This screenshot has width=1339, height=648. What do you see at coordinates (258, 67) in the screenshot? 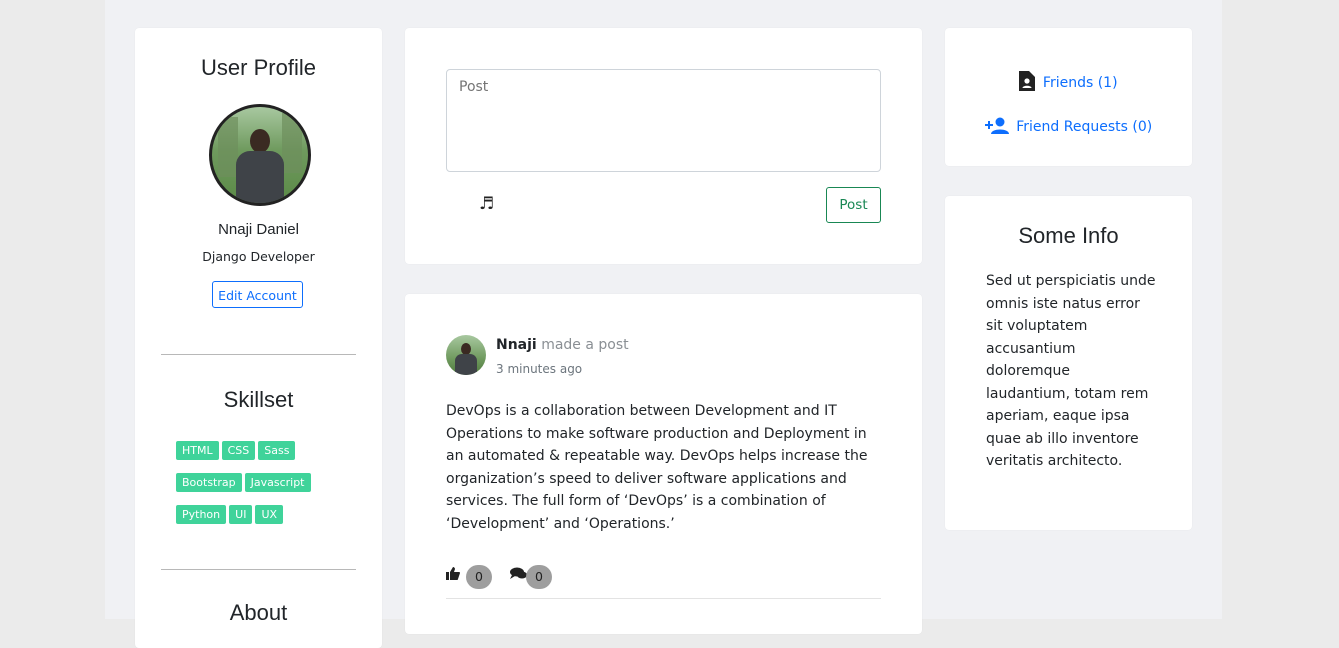
I see `profile-title: User Profile` at bounding box center [258, 67].